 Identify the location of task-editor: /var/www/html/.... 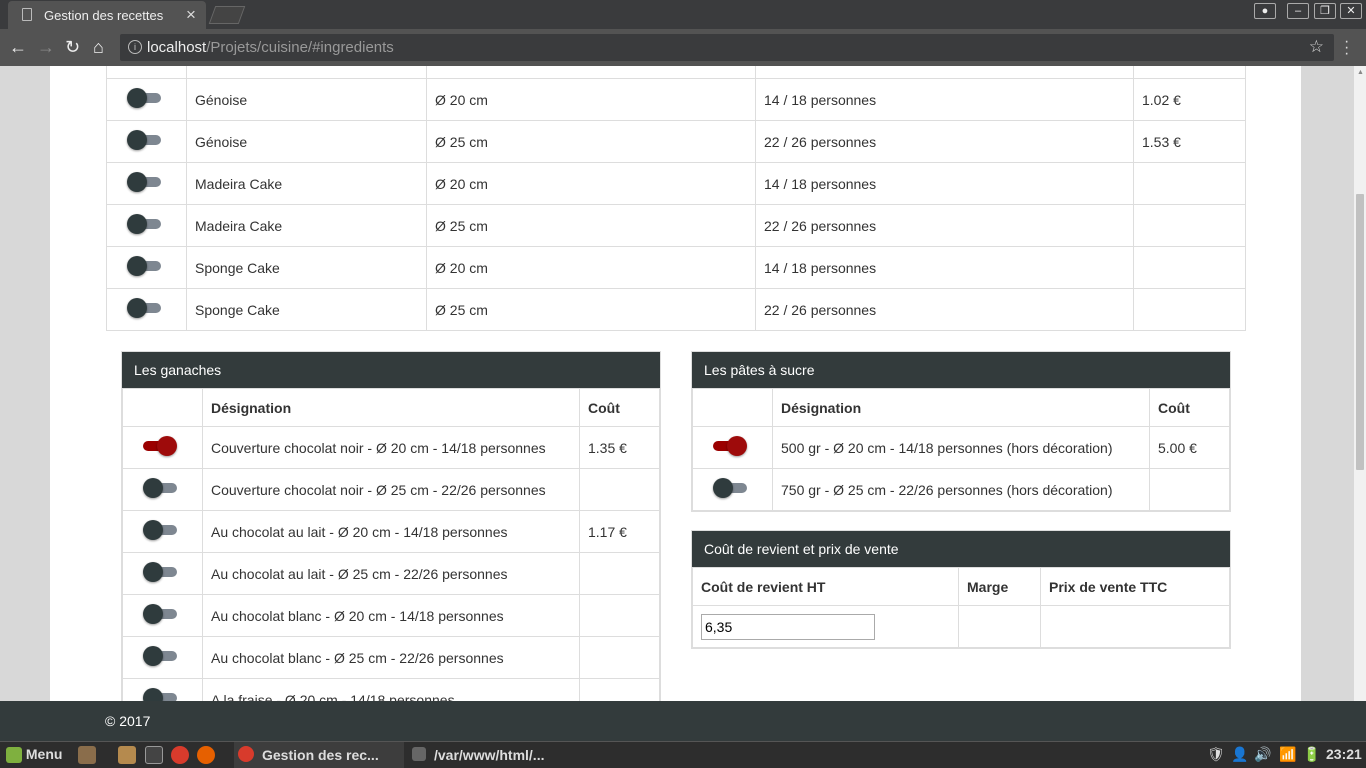
(491, 755).